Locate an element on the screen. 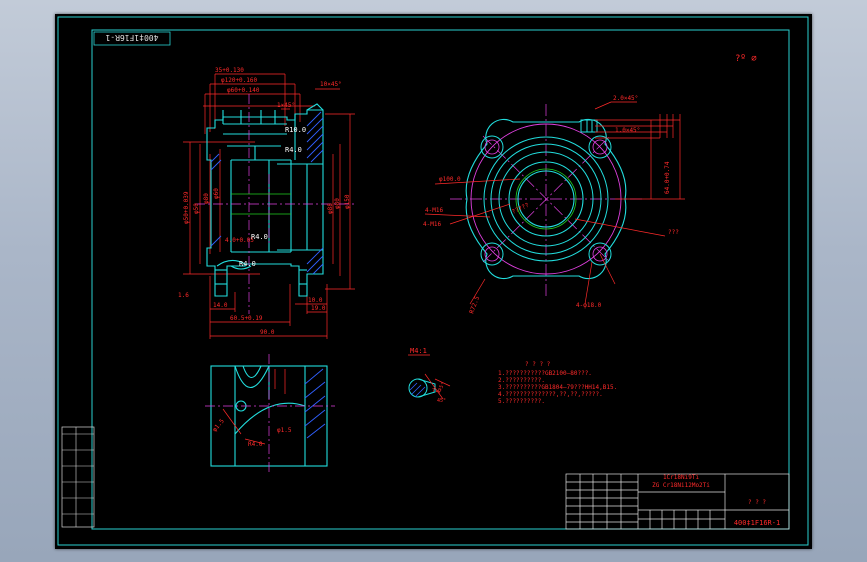 Image resolution: width=867 pixels, height=562 pixels. svg-text: φ50 is located at coordinates (196, 208).